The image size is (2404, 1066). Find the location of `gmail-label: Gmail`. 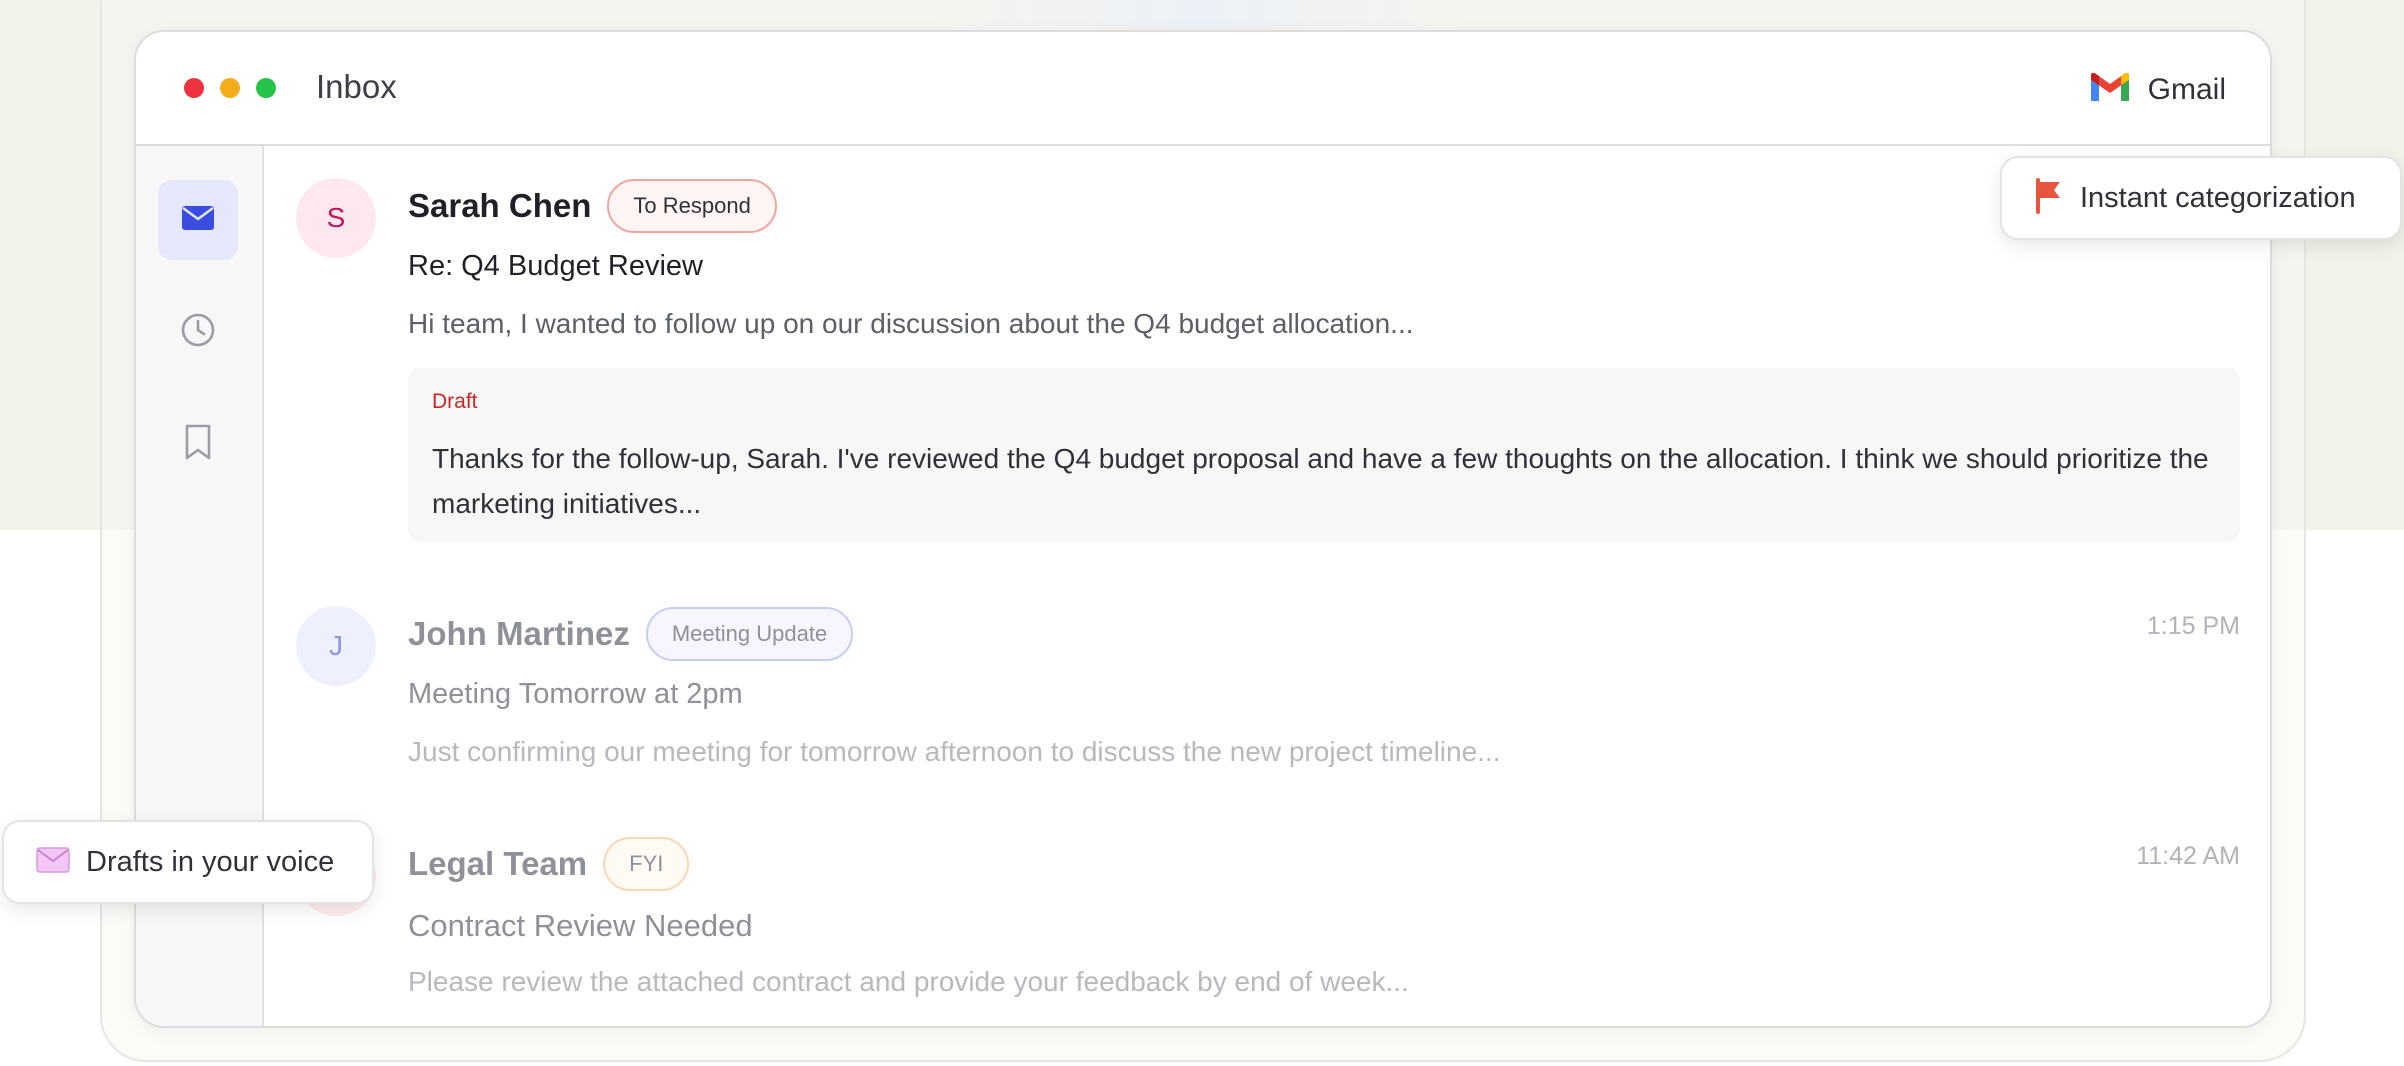

gmail-label: Gmail is located at coordinates (2186, 89).